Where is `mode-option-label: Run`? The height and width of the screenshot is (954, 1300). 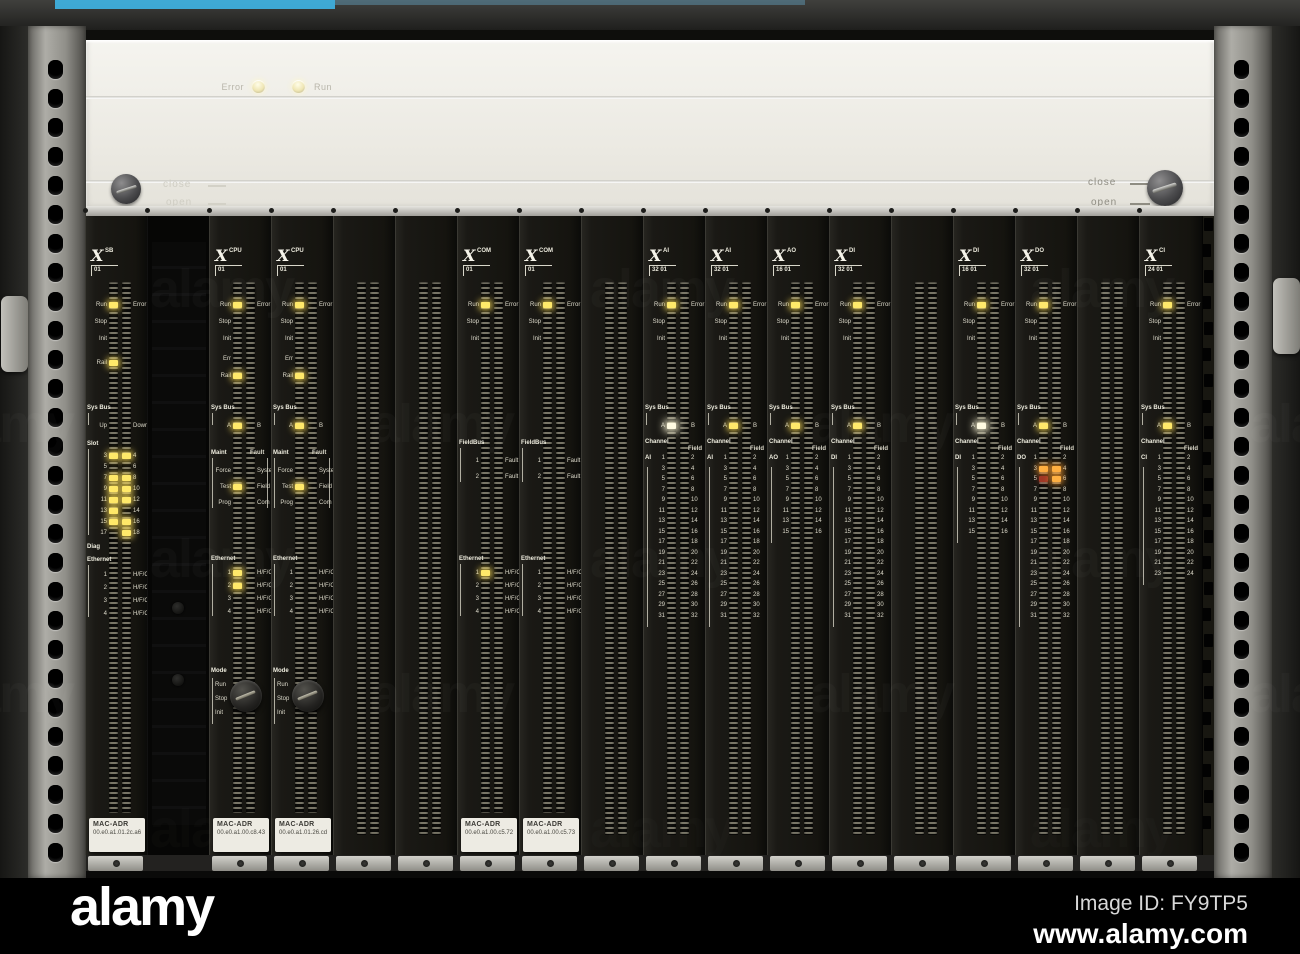
mode-option-label: Run is located at coordinates (283, 685).